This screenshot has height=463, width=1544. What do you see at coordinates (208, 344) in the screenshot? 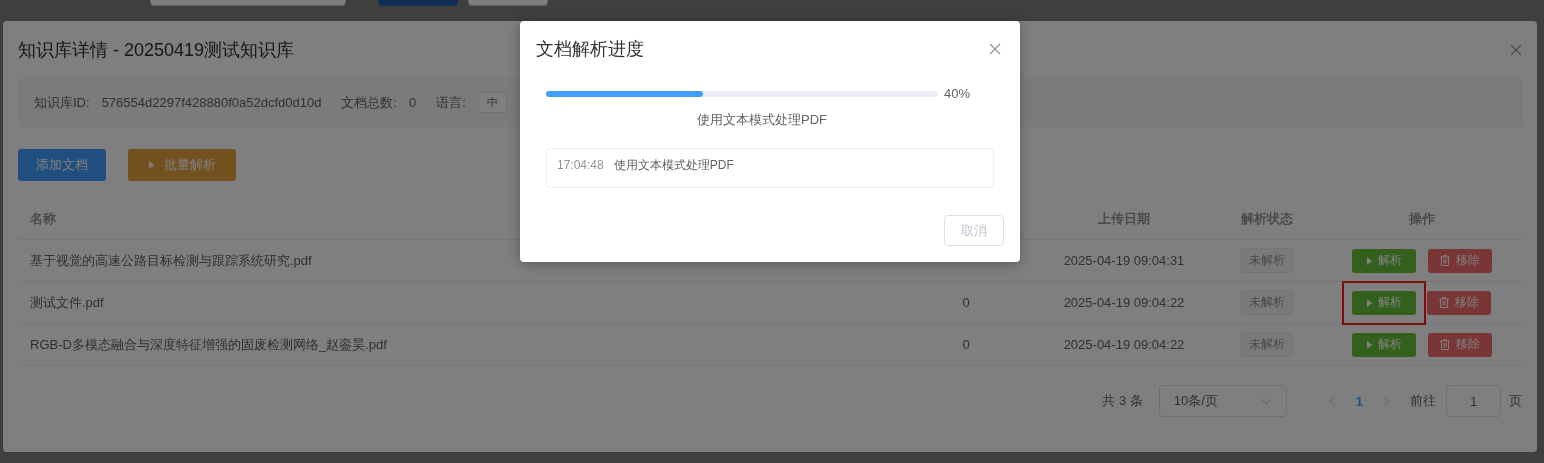
I see `table-cell-text: RGB-D多模态融合与深度特征增强的固废检测网络_赵銮昊.pdf` at bounding box center [208, 344].